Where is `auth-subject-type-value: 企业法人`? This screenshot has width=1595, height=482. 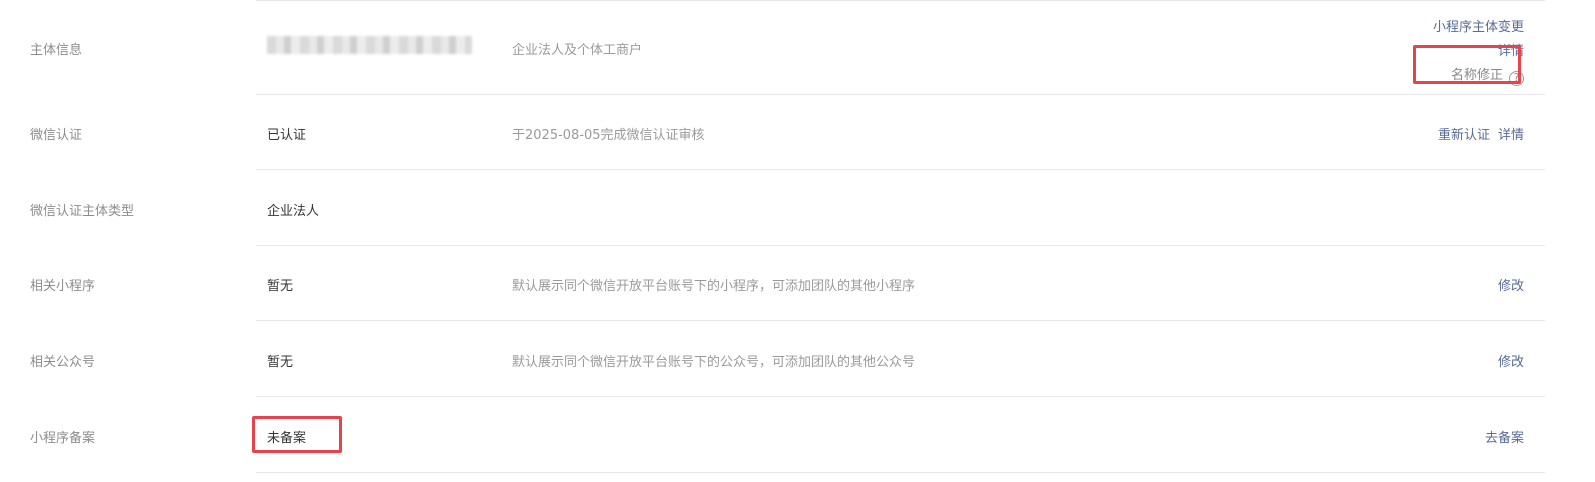 auth-subject-type-value: 企业法人 is located at coordinates (293, 211).